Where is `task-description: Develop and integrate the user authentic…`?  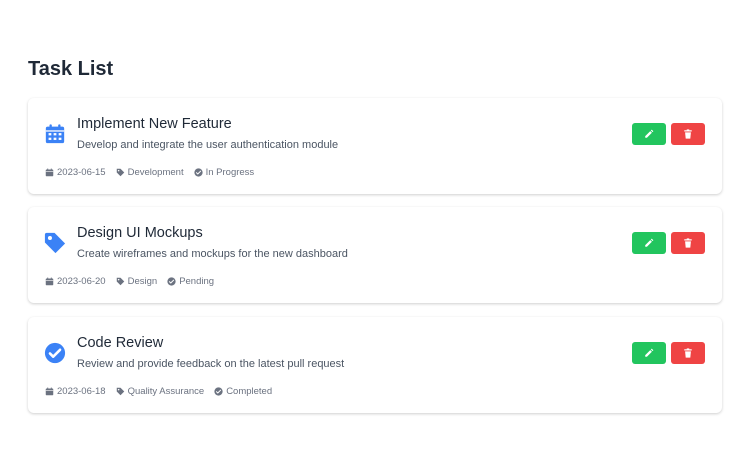
task-description: Develop and integrate the user authentic… is located at coordinates (208, 145).